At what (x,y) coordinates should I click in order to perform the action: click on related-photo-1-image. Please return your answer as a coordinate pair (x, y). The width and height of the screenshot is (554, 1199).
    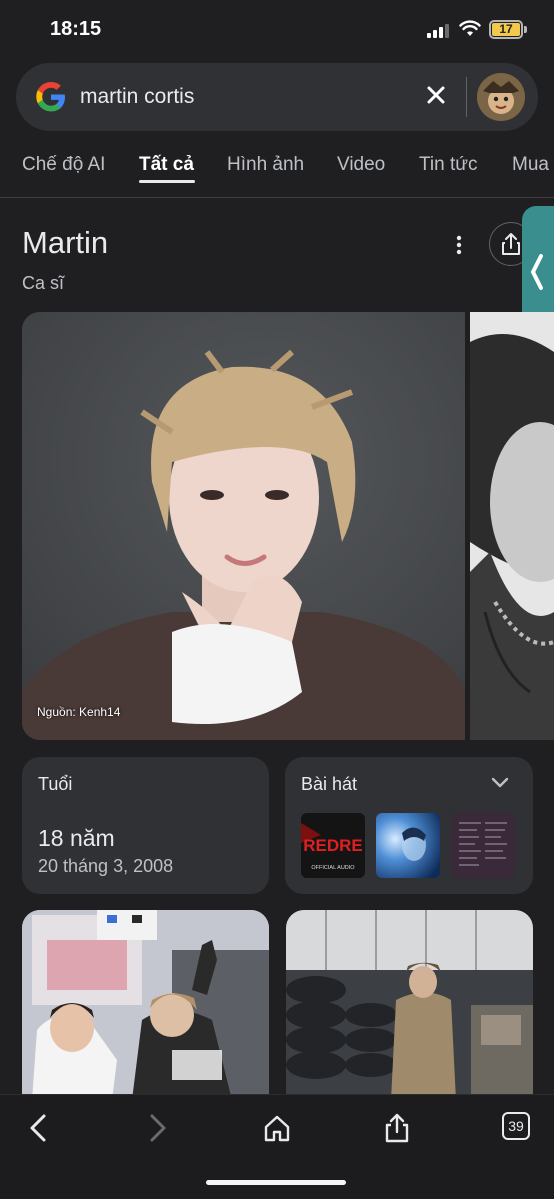
    Looking at the image, I should click on (145, 1005).